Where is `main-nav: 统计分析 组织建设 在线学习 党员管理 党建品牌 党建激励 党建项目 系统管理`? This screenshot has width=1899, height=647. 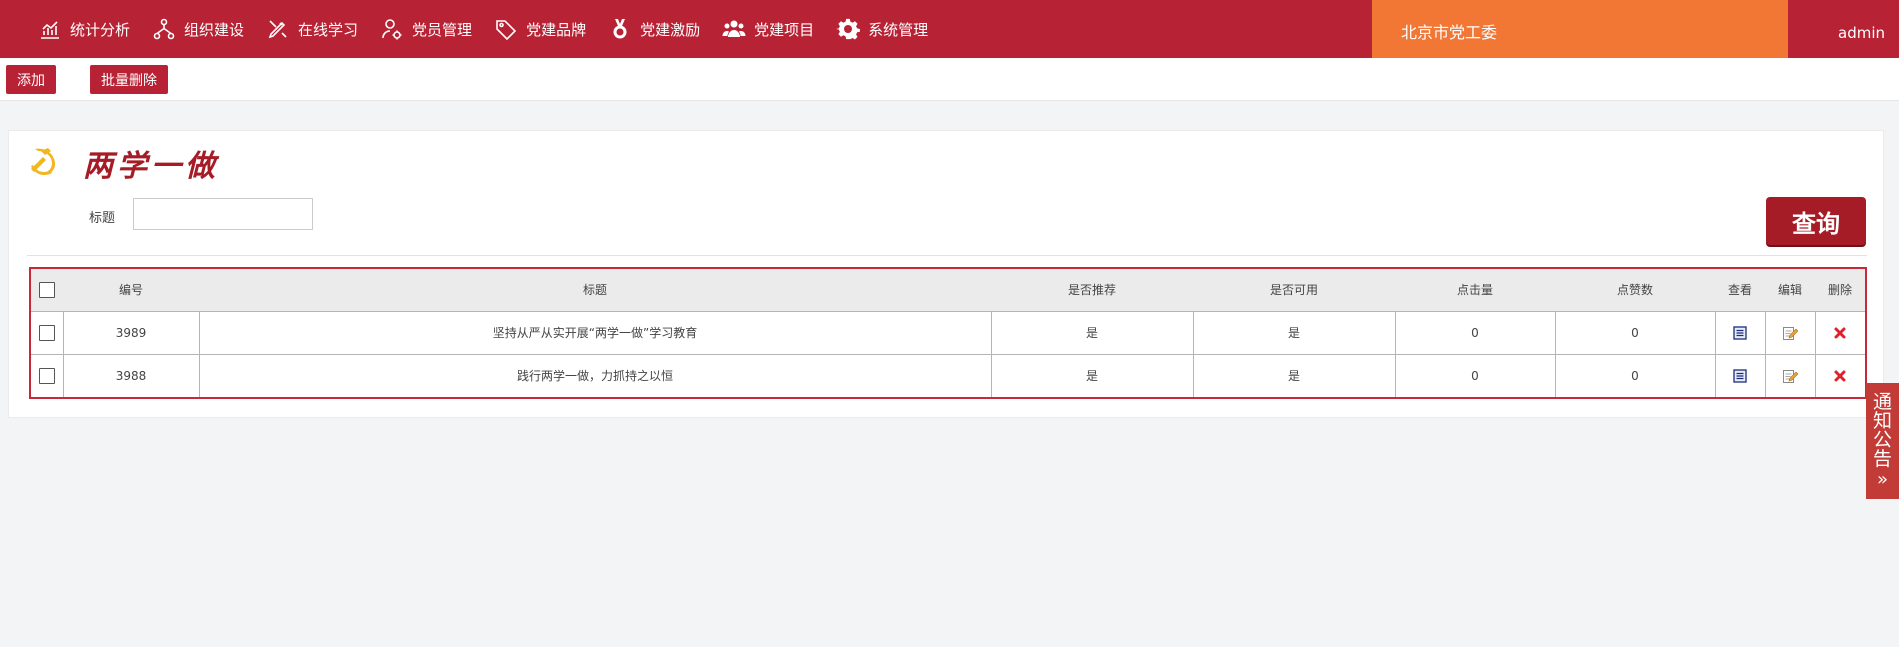
main-nav: 统计分析 组织建设 在线学习 党员管理 党建品牌 党建激励 党建项目 系统管理 is located at coordinates (494, 29).